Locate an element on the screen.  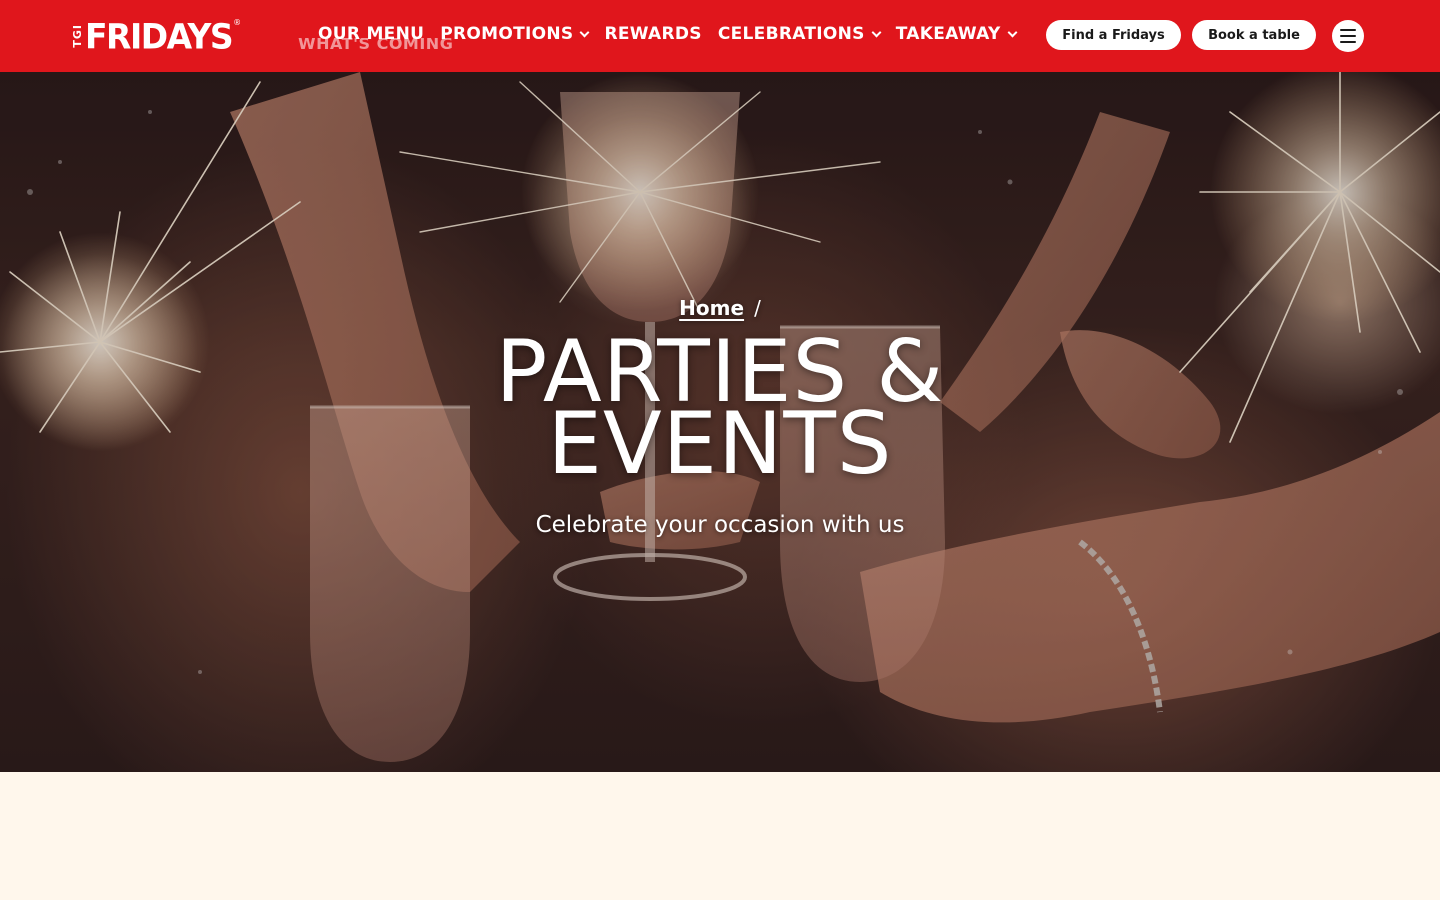
nav-item-label: OUR MENU is located at coordinates (371, 34).